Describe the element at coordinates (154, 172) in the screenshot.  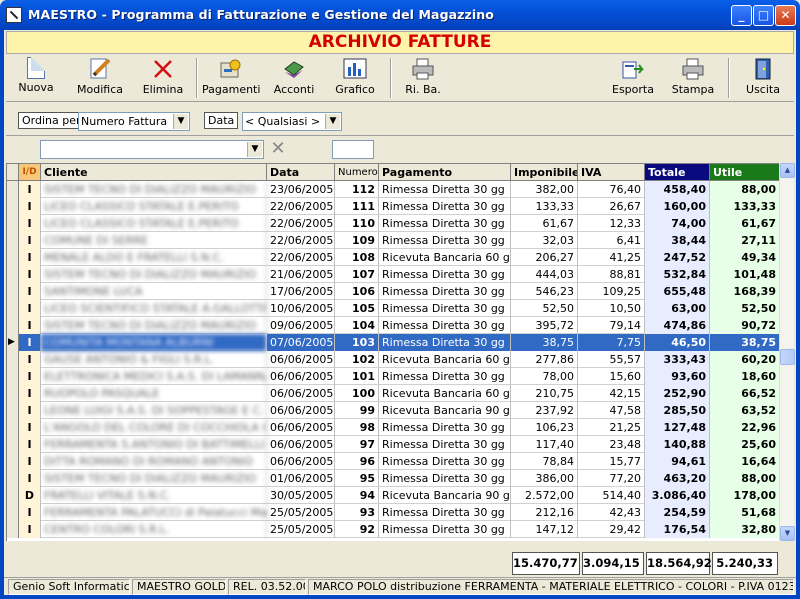
I see `column-header-cliente: Cliente` at that location.